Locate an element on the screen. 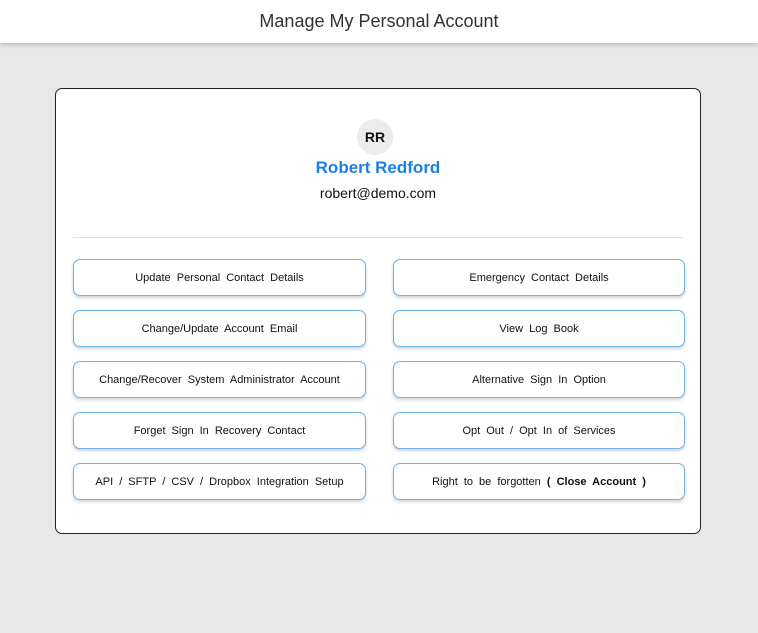 The image size is (758, 633). top-bar: Manage My Personal Account is located at coordinates (379, 21).